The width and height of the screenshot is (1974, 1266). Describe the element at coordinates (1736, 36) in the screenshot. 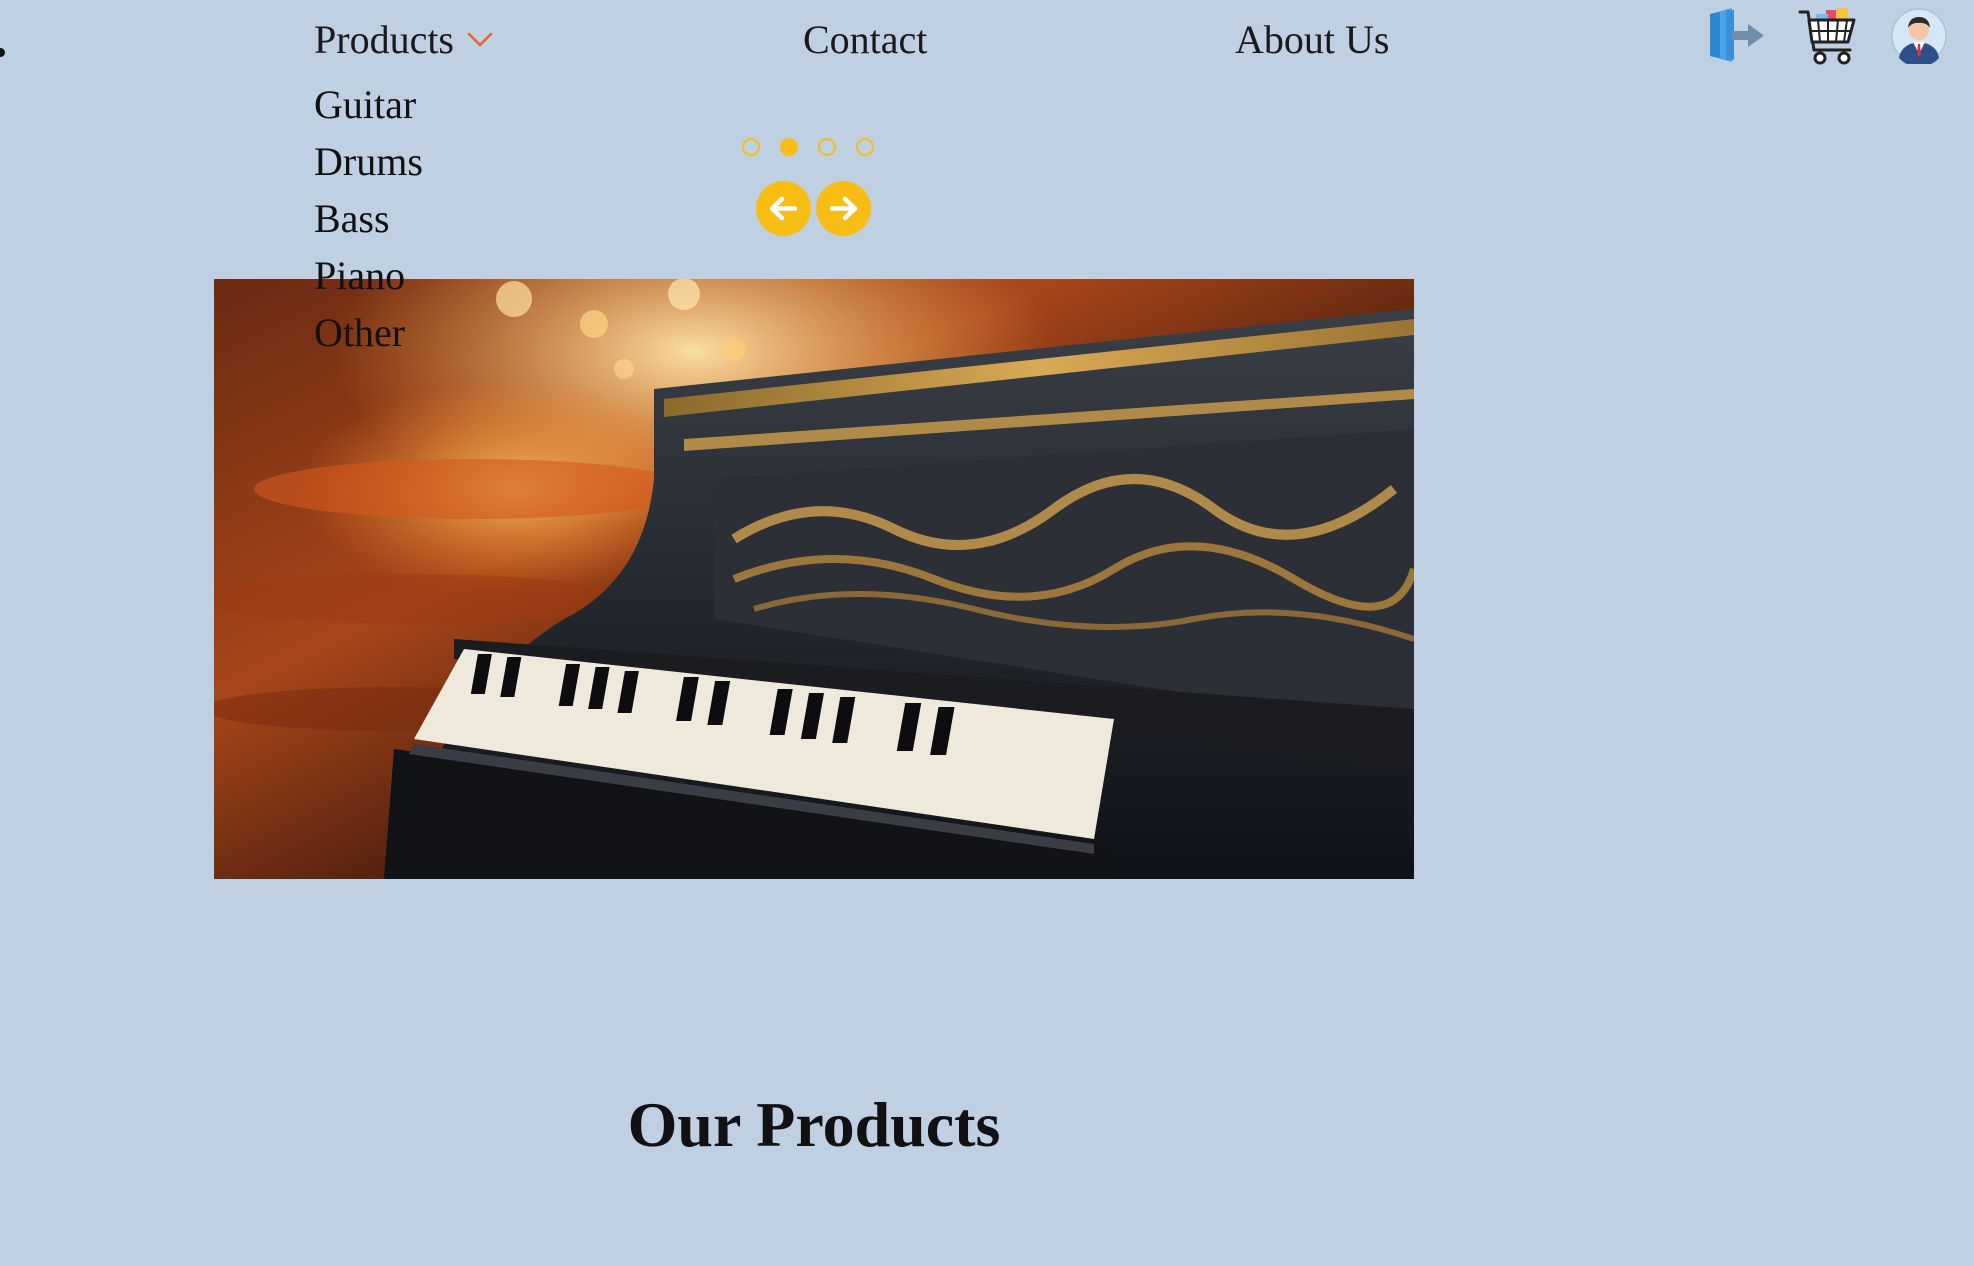

I see `logout-door-icon` at that location.